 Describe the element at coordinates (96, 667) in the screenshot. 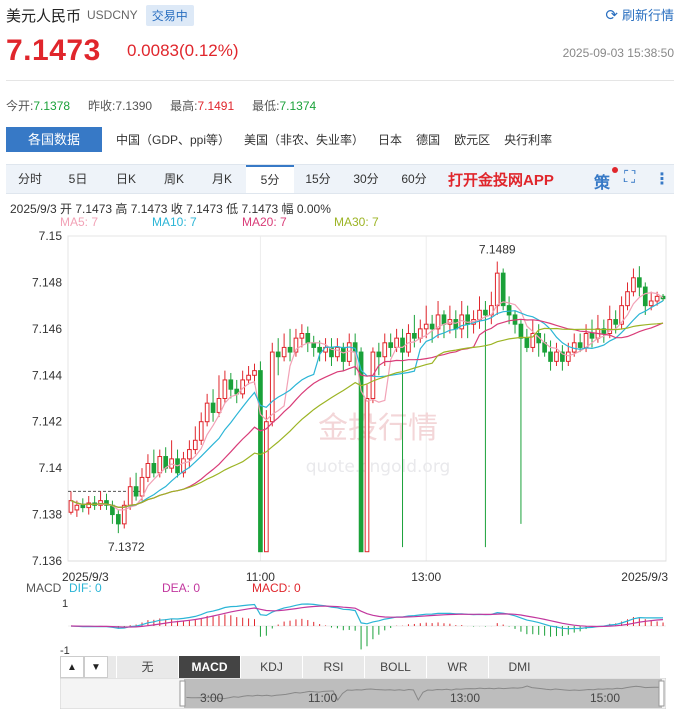

I see `scroll-down-button: ▼` at that location.